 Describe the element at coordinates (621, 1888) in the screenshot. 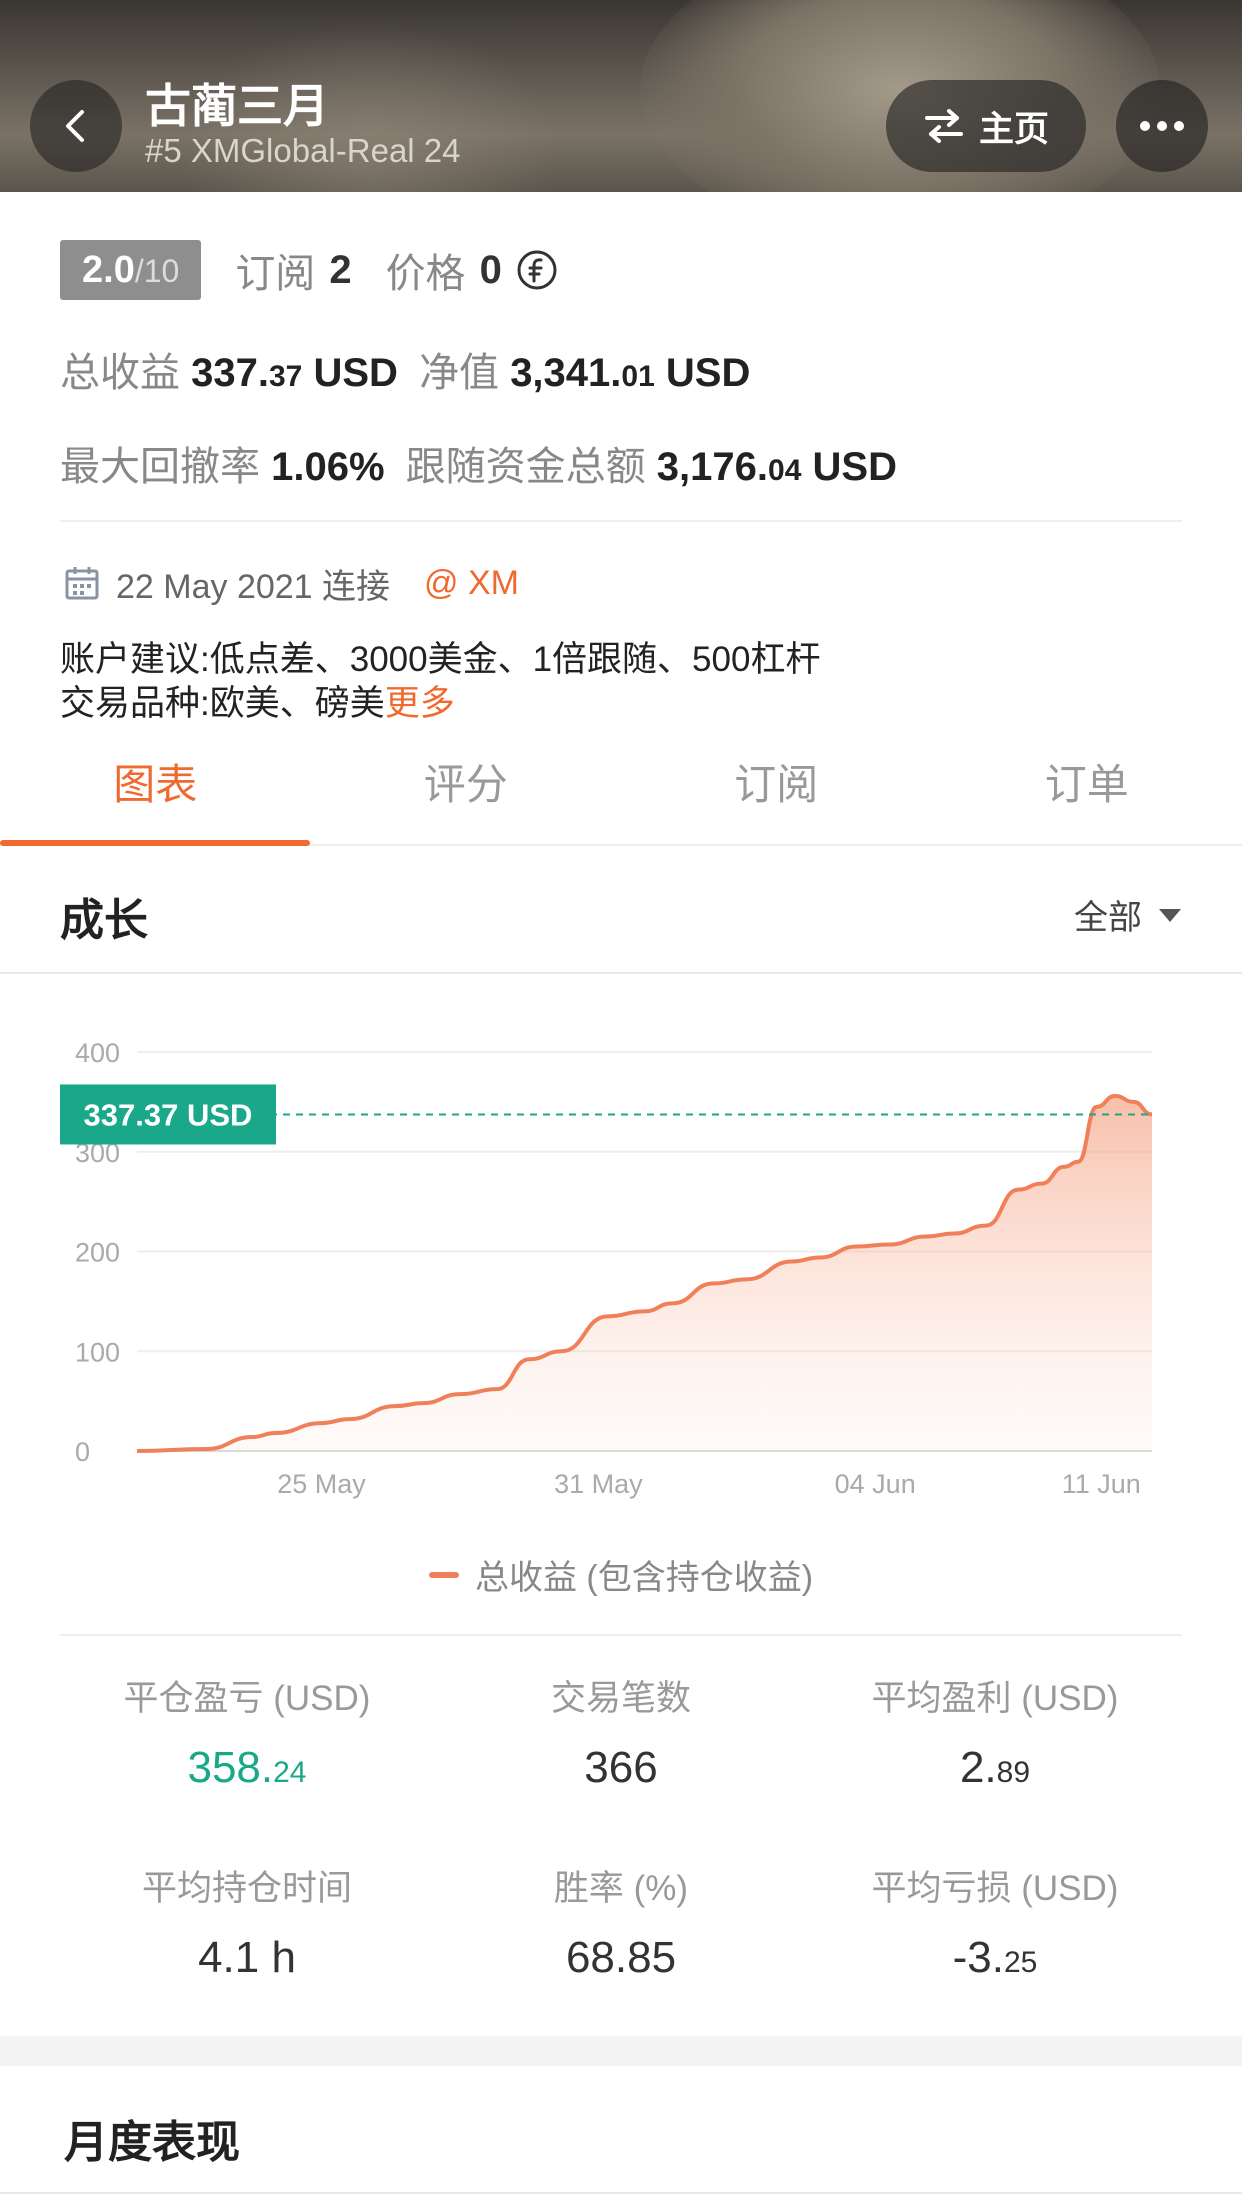

I see `stat-label: 胜率 (%)` at that location.